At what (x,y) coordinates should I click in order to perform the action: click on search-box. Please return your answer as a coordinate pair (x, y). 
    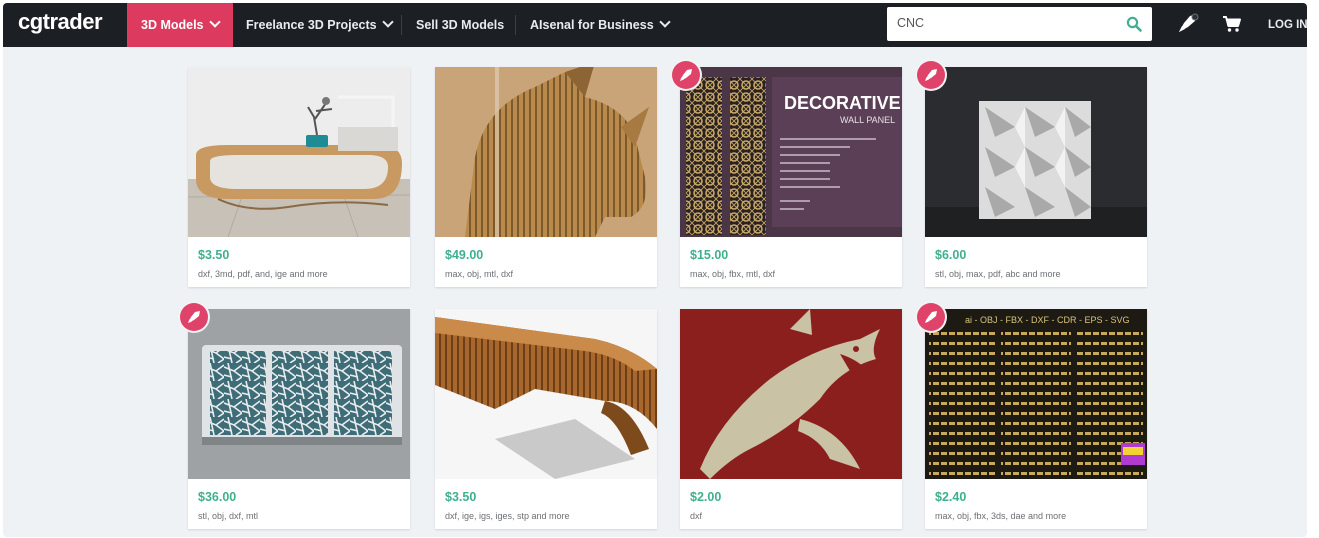
    Looking at the image, I should click on (1019, 24).